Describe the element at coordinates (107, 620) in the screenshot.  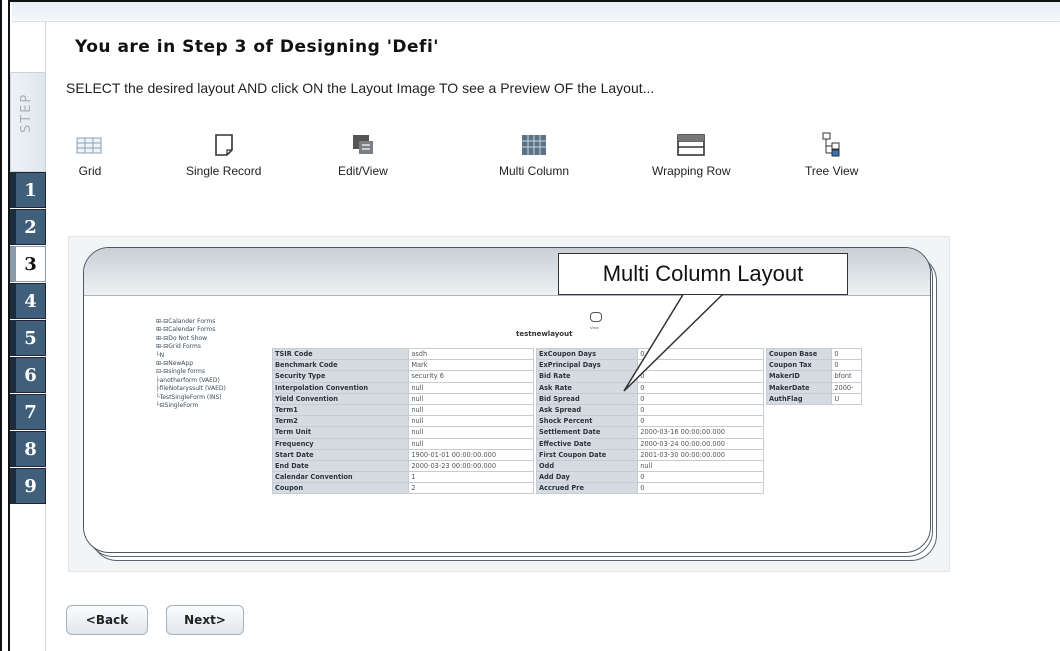
I see `back-button: <Back` at that location.